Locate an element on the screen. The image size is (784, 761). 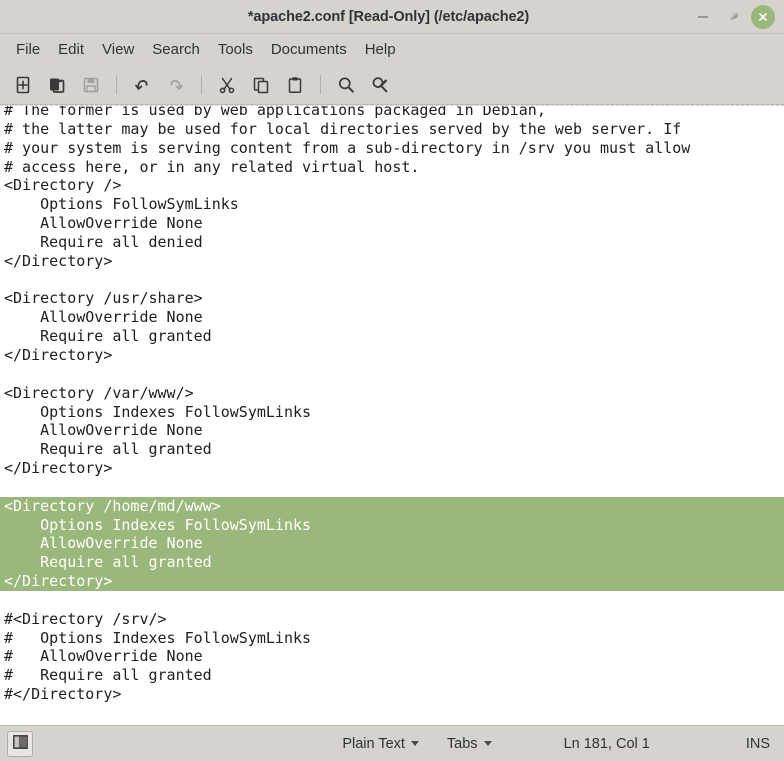
toolbar is located at coordinates (392, 85).